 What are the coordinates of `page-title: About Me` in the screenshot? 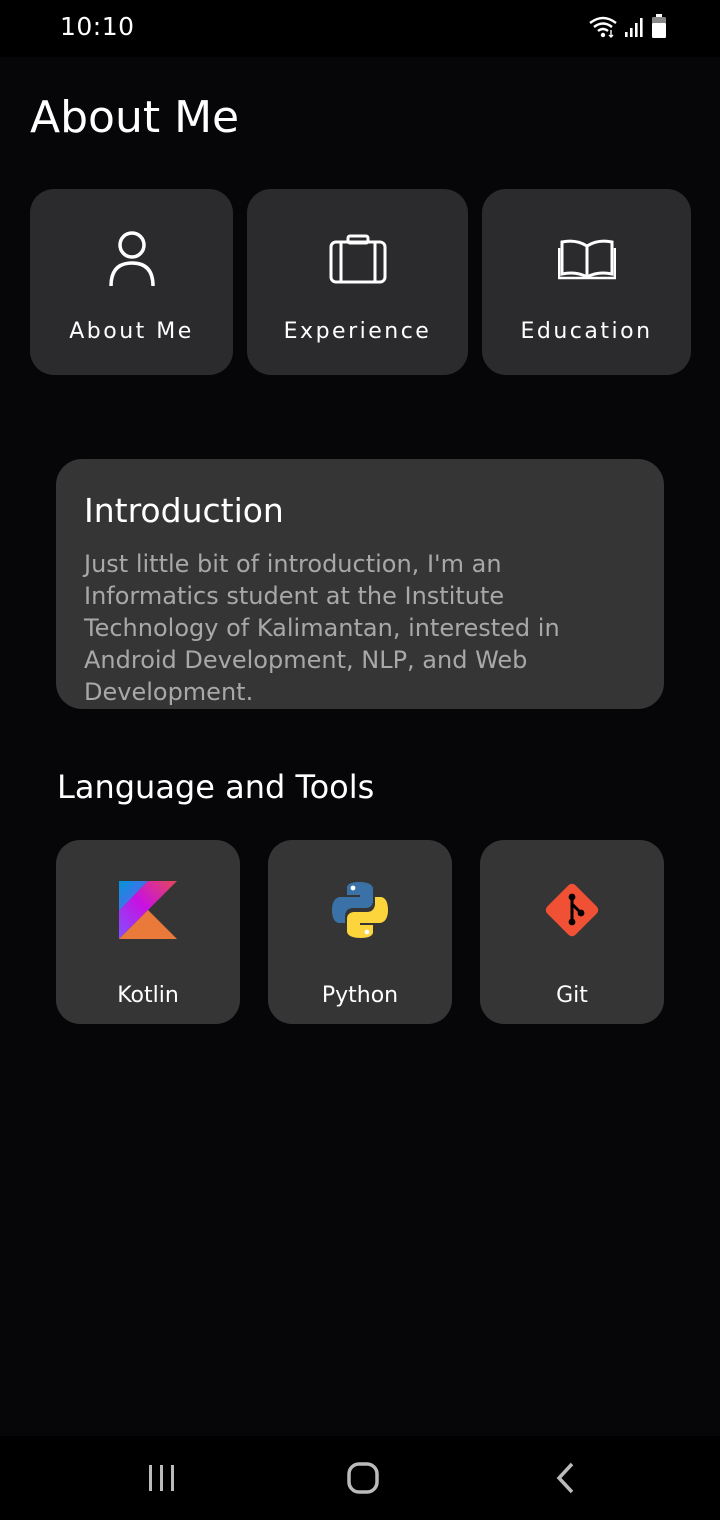 It's located at (135, 117).